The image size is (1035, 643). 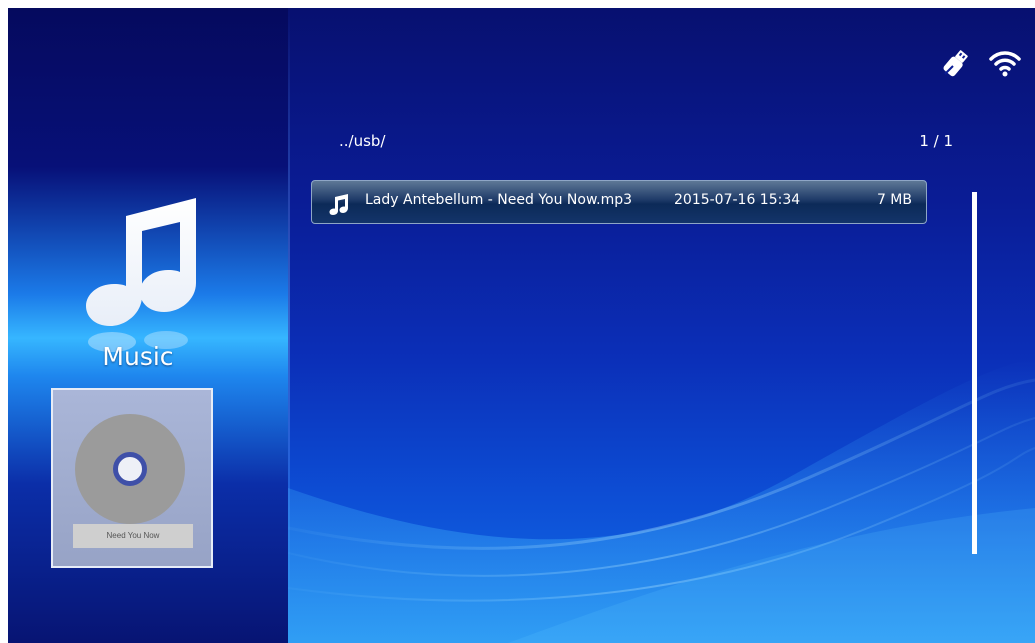 What do you see at coordinates (936, 141) in the screenshot?
I see `page-indicator: 1 / 1` at bounding box center [936, 141].